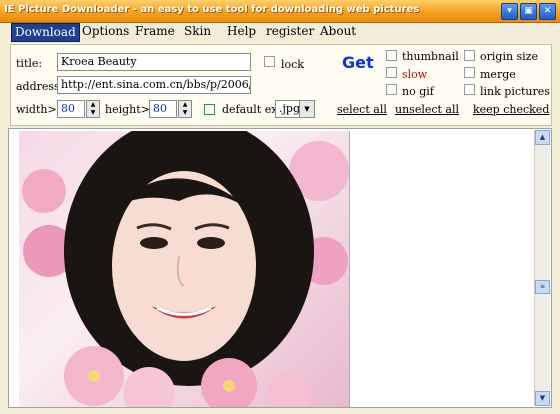 The width and height of the screenshot is (560, 414). What do you see at coordinates (154, 62) in the screenshot?
I see `title-input: Kroea Beauty` at bounding box center [154, 62].